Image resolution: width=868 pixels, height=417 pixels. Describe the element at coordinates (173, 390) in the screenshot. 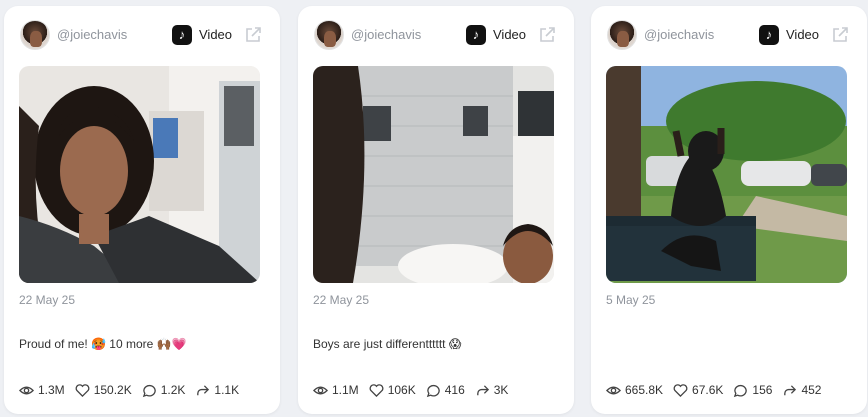

I see `comments-count: 1.2K` at that location.